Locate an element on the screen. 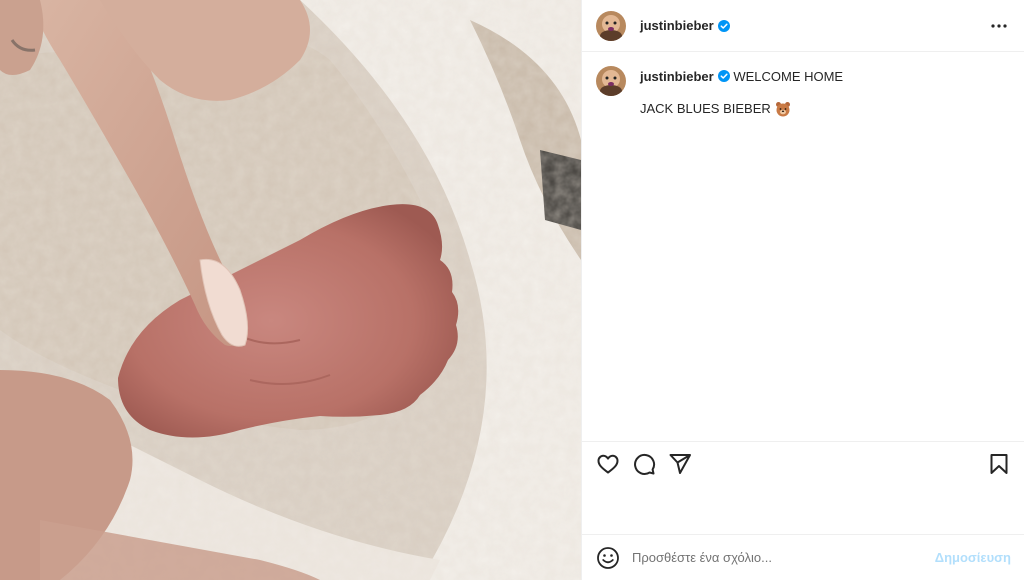 The image size is (1024, 580). caption-username: justinbieber is located at coordinates (677, 76).